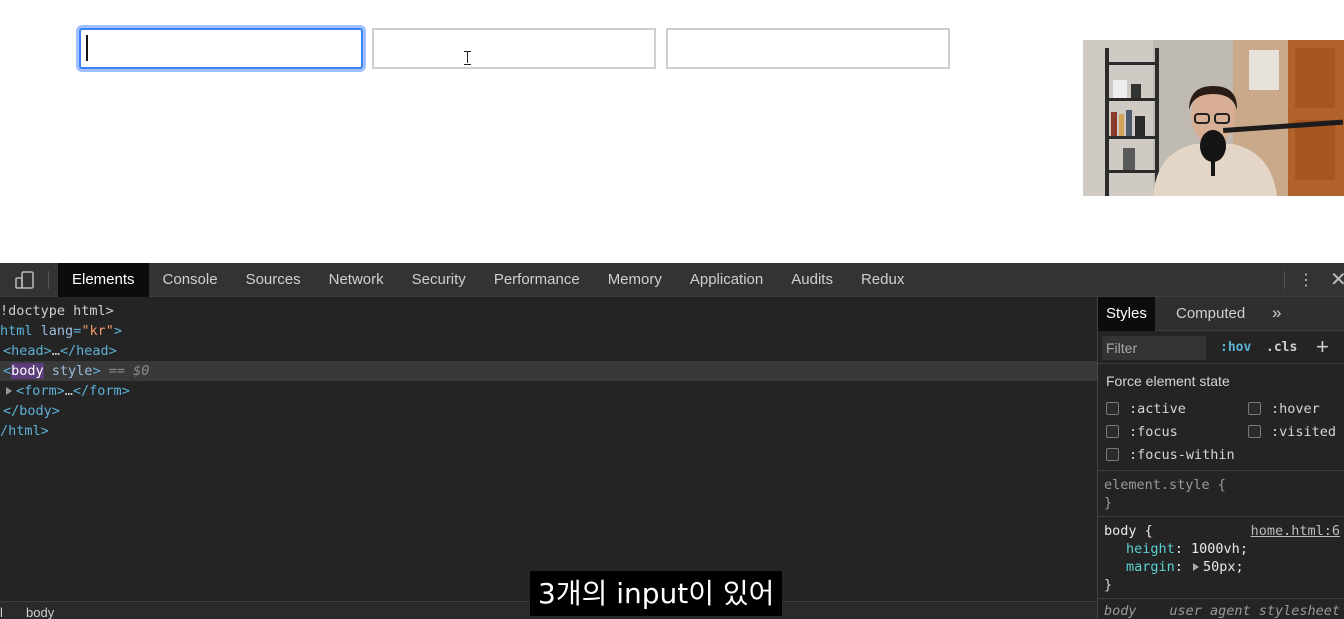 Image resolution: width=1344 pixels, height=619 pixels. I want to click on webcam-overlay, so click(1213, 118).